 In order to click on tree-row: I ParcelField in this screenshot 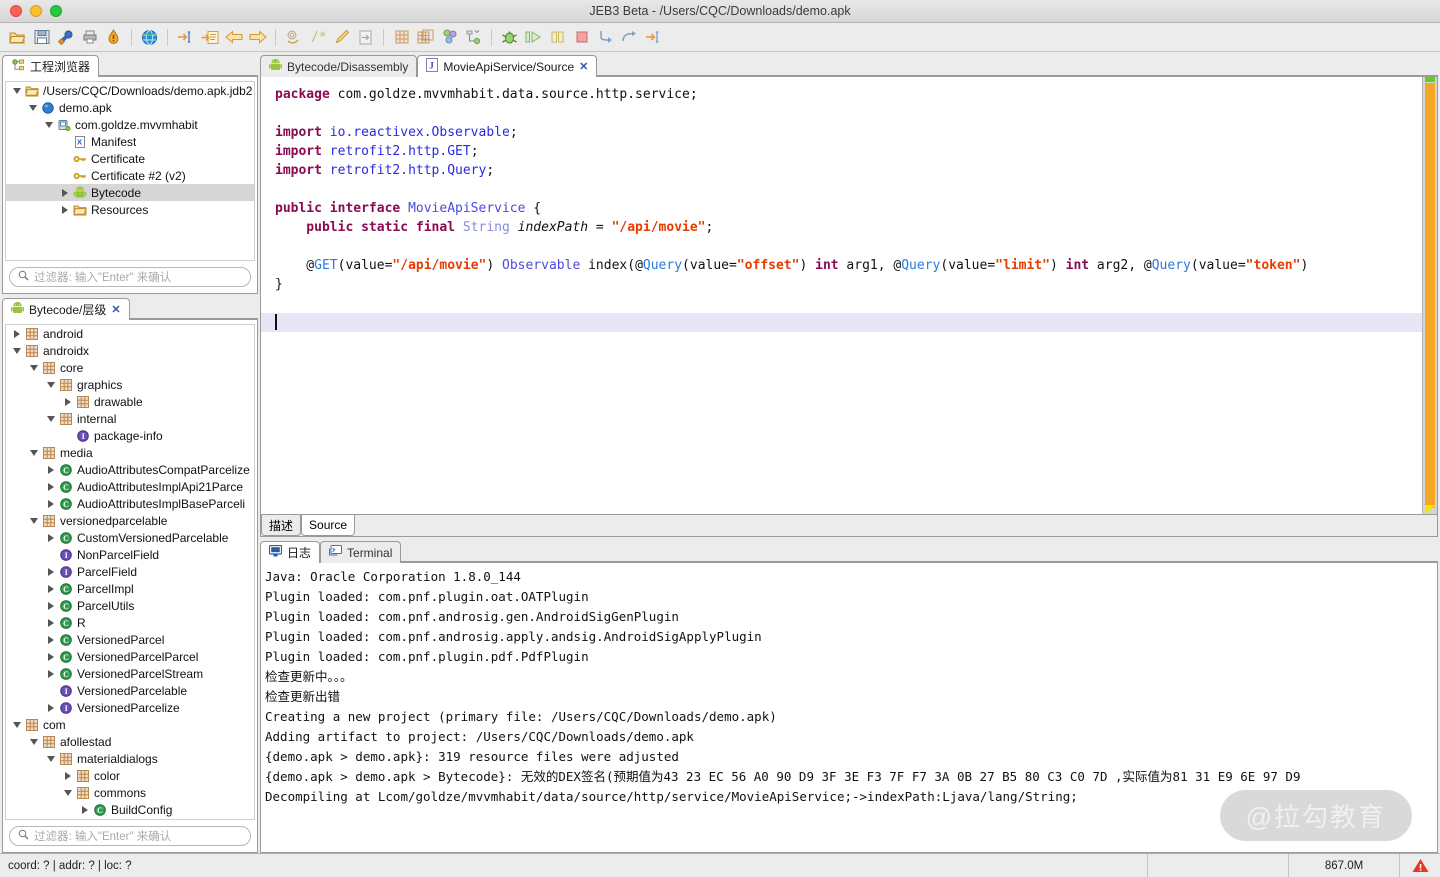, I will do `click(130, 571)`.